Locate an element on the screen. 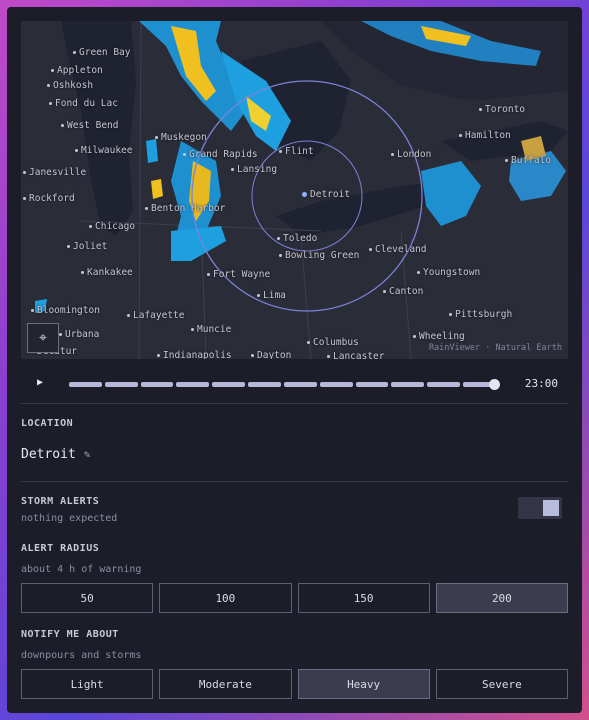  notify-options: Light Moderate Heavy Severe is located at coordinates (294, 684).